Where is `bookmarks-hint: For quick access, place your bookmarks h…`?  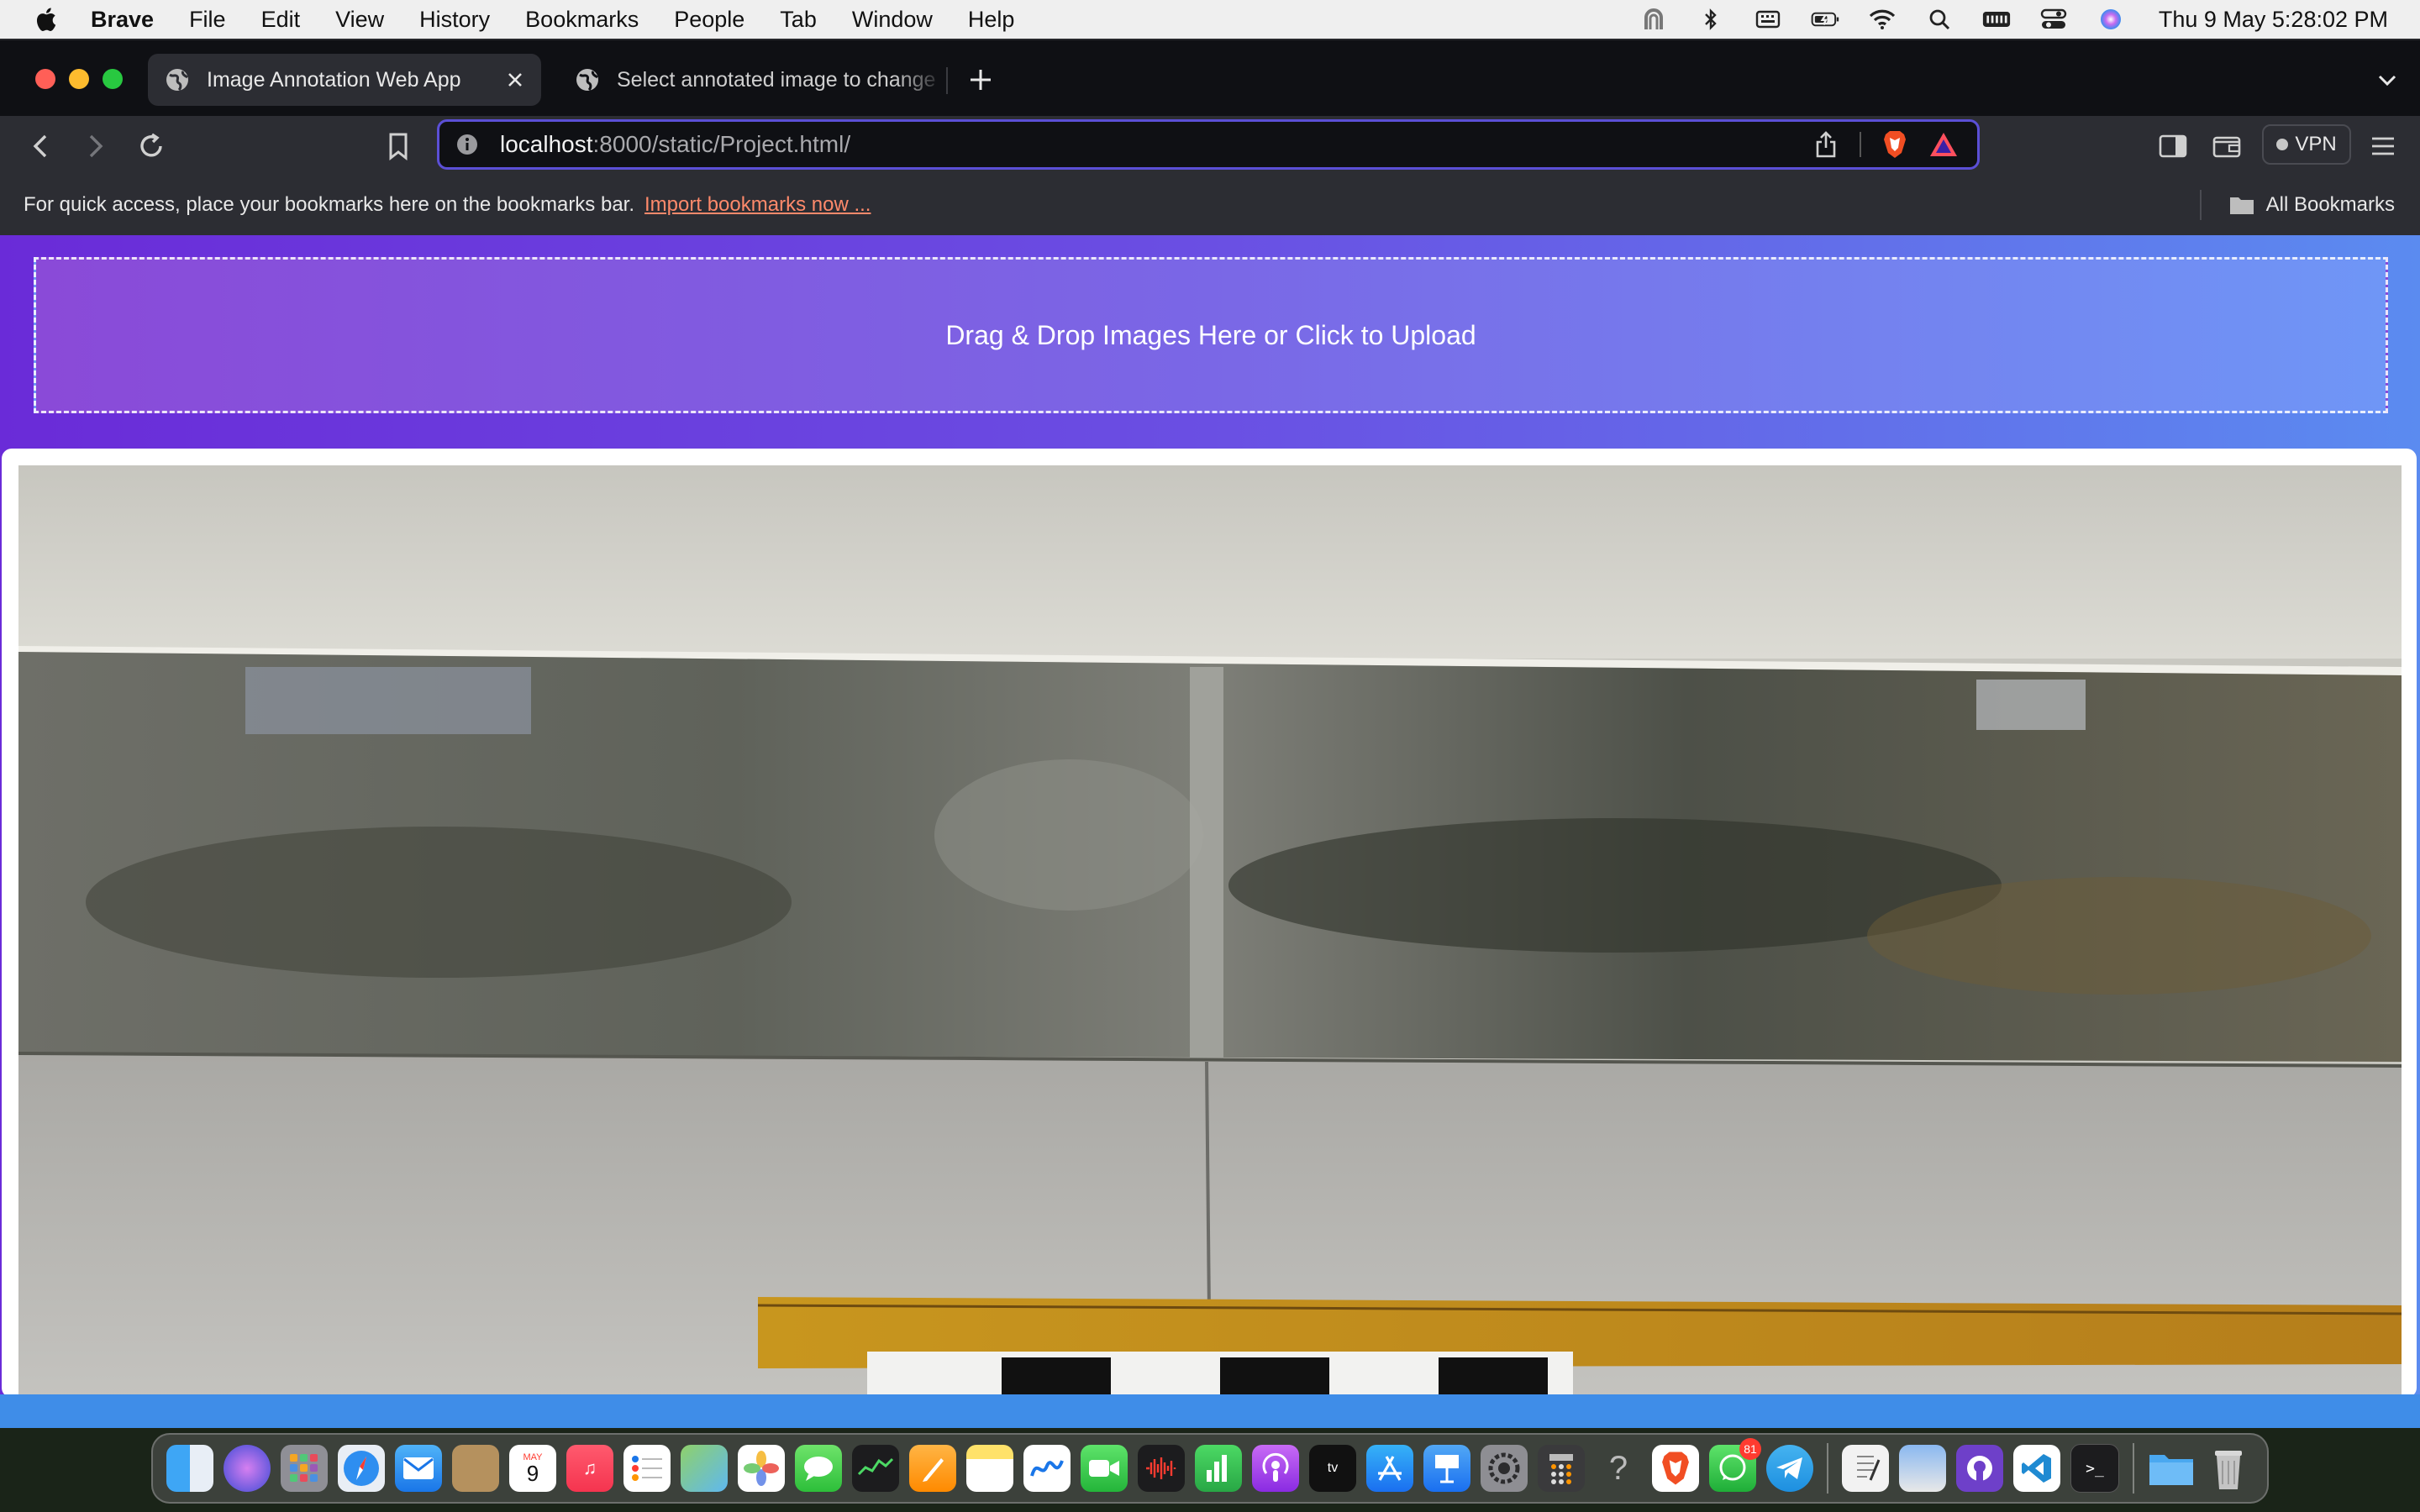
bookmarks-hint: For quick access, place your bookmarks h… is located at coordinates (329, 204).